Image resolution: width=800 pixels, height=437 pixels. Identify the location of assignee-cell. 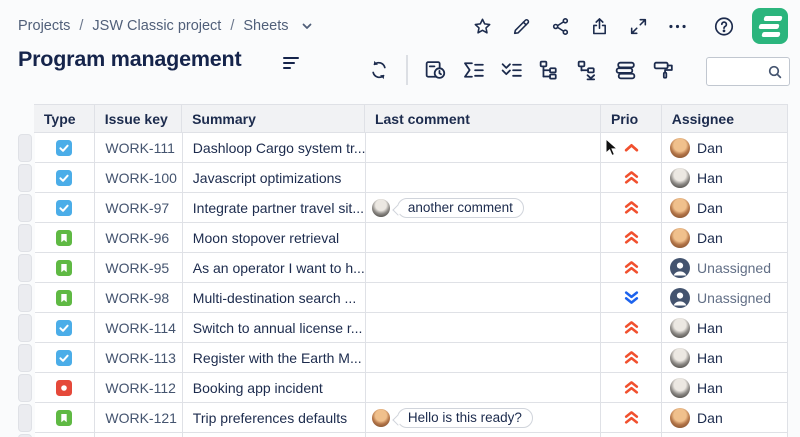
(725, 435).